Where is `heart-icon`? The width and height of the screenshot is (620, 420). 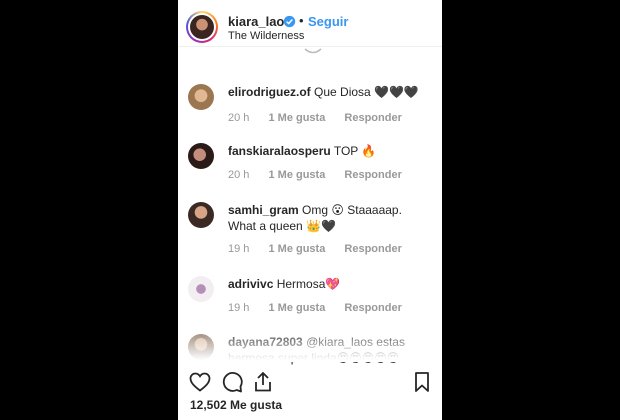 heart-icon is located at coordinates (200, 382).